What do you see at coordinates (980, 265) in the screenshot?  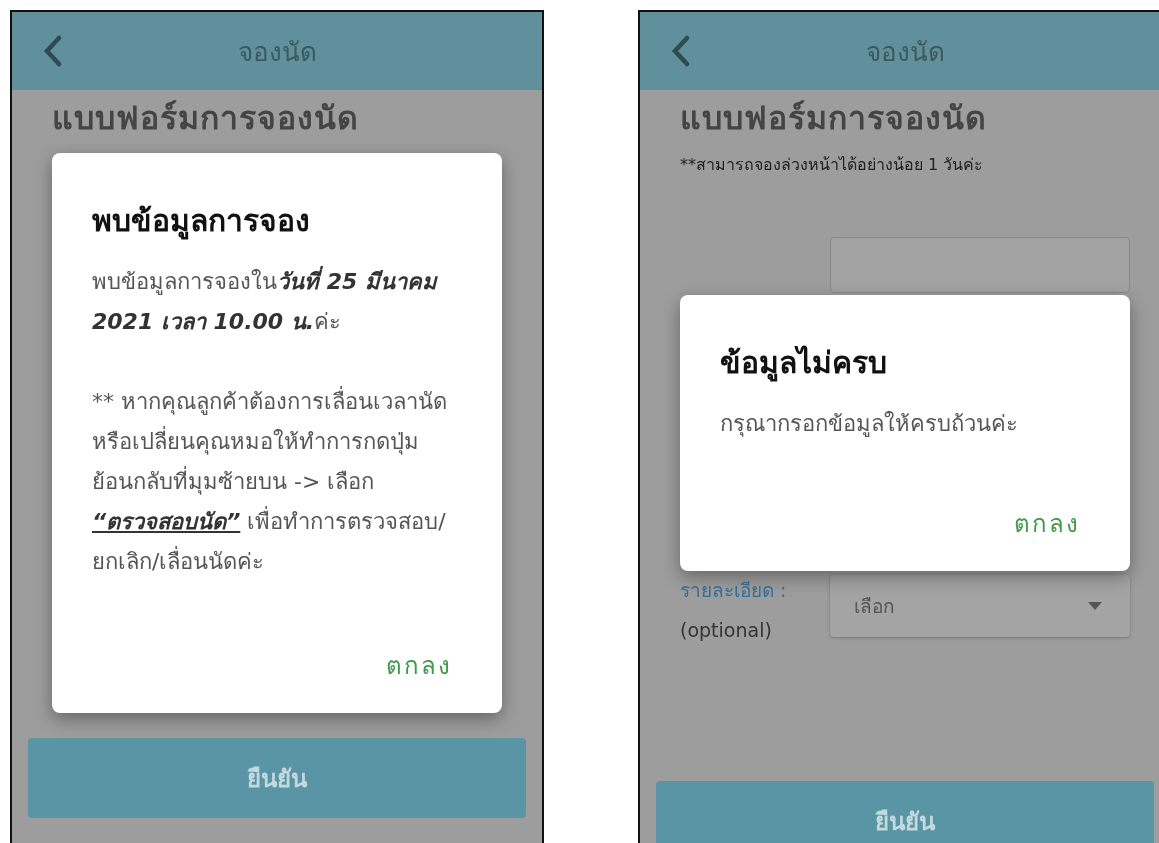 I see `date-input-field` at bounding box center [980, 265].